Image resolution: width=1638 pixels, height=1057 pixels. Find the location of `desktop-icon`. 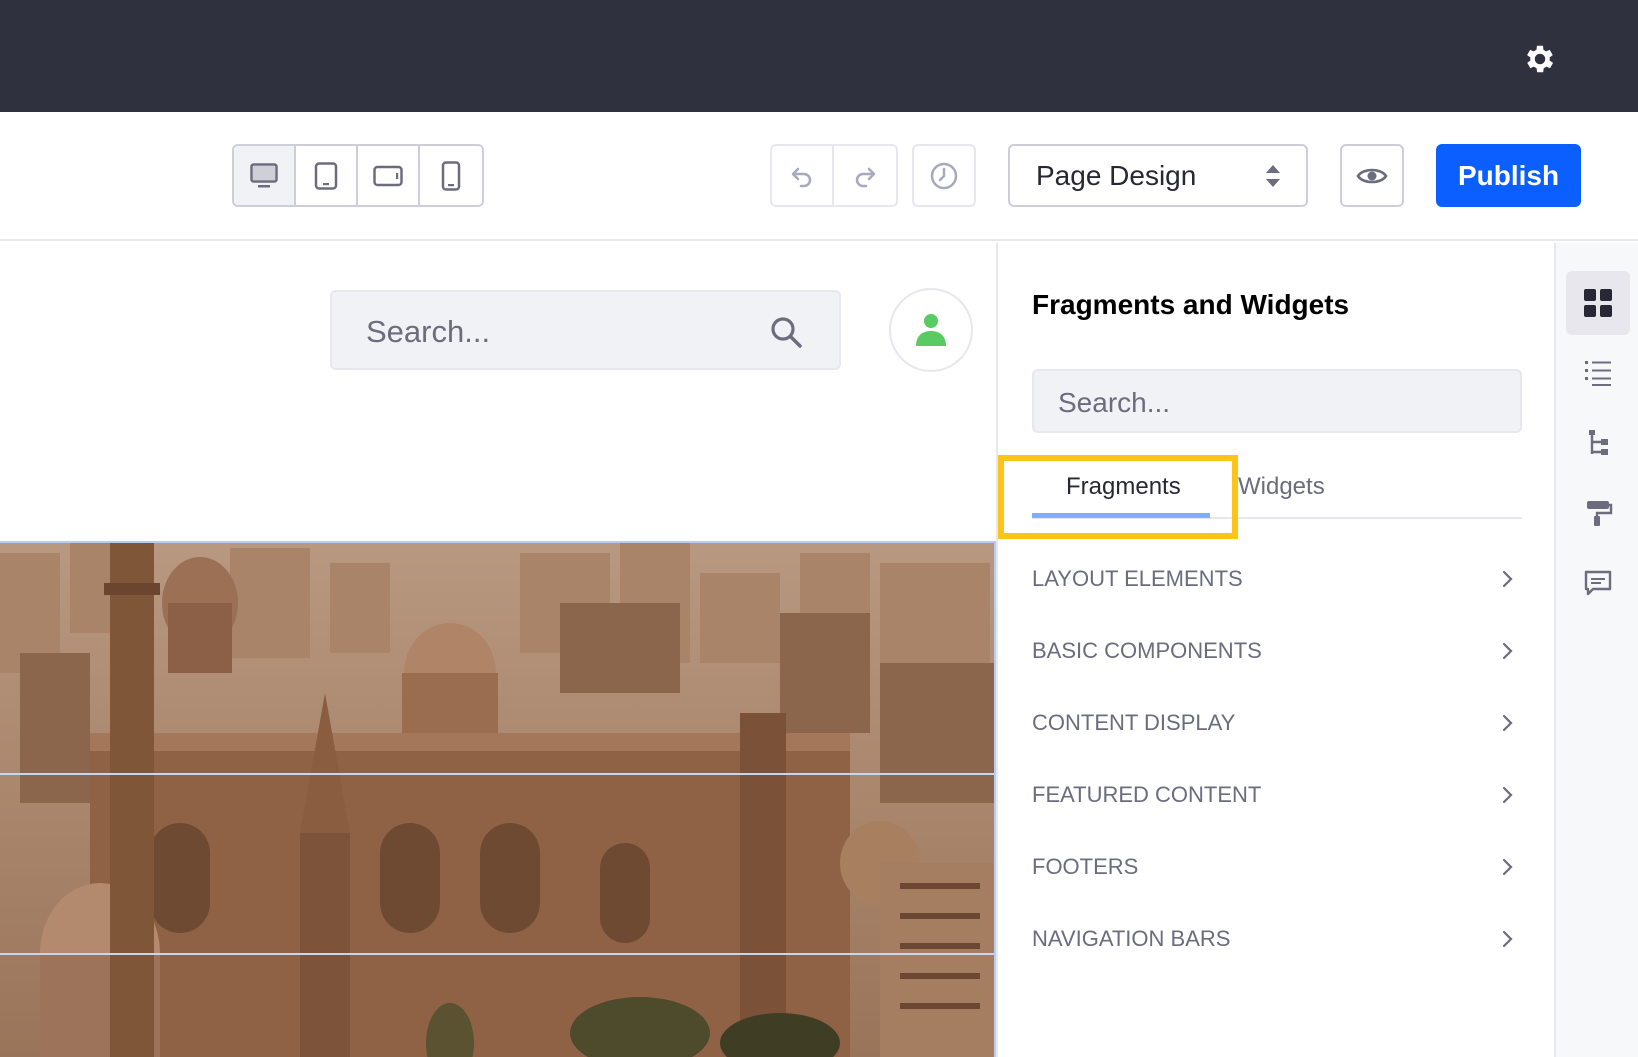

desktop-icon is located at coordinates (264, 174).